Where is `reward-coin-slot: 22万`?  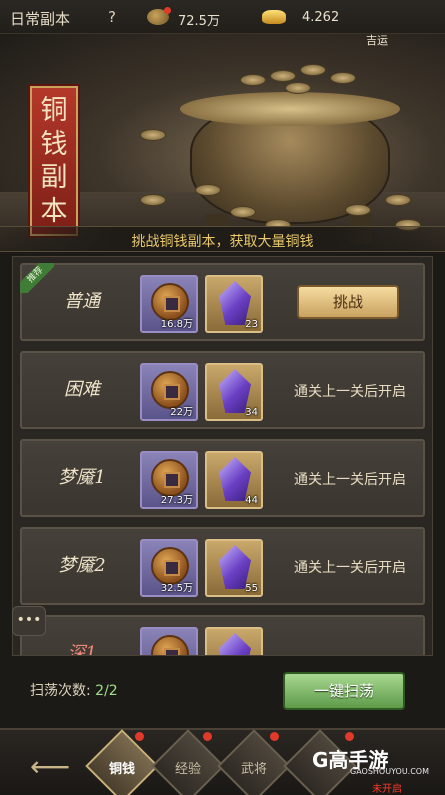
reward-coin-slot: 22万 is located at coordinates (169, 392).